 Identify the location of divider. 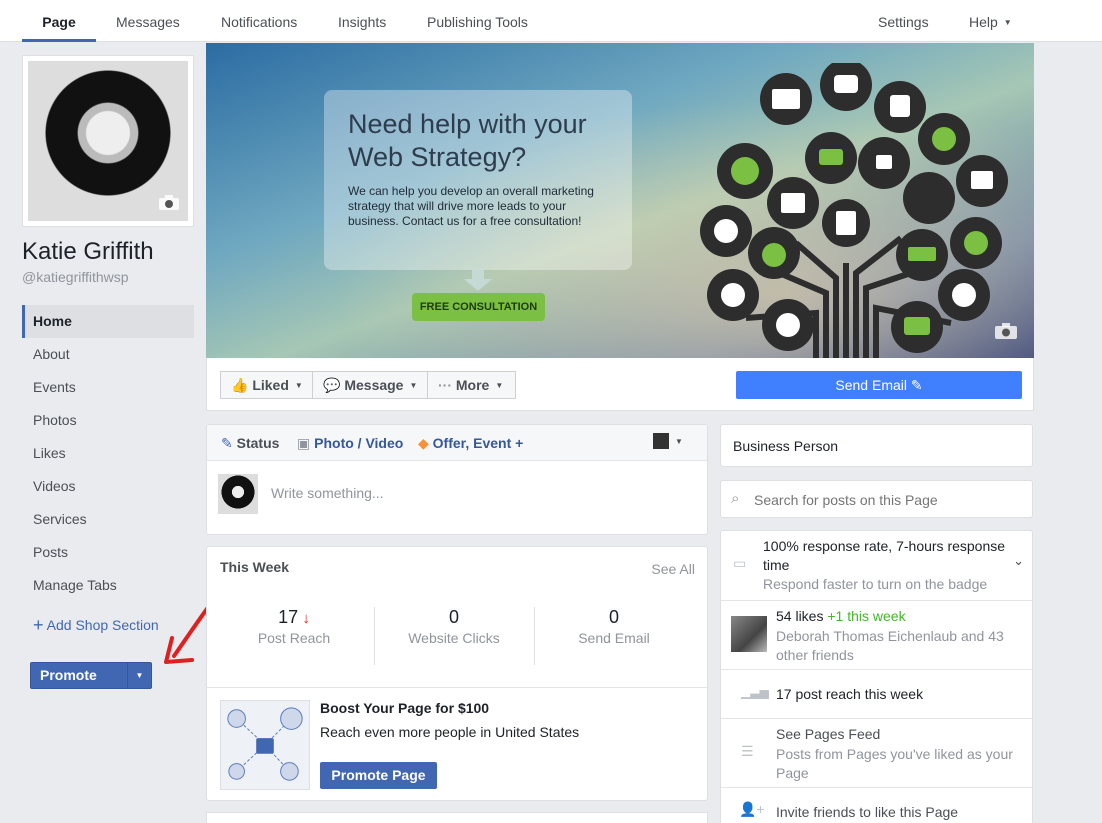
(457, 687).